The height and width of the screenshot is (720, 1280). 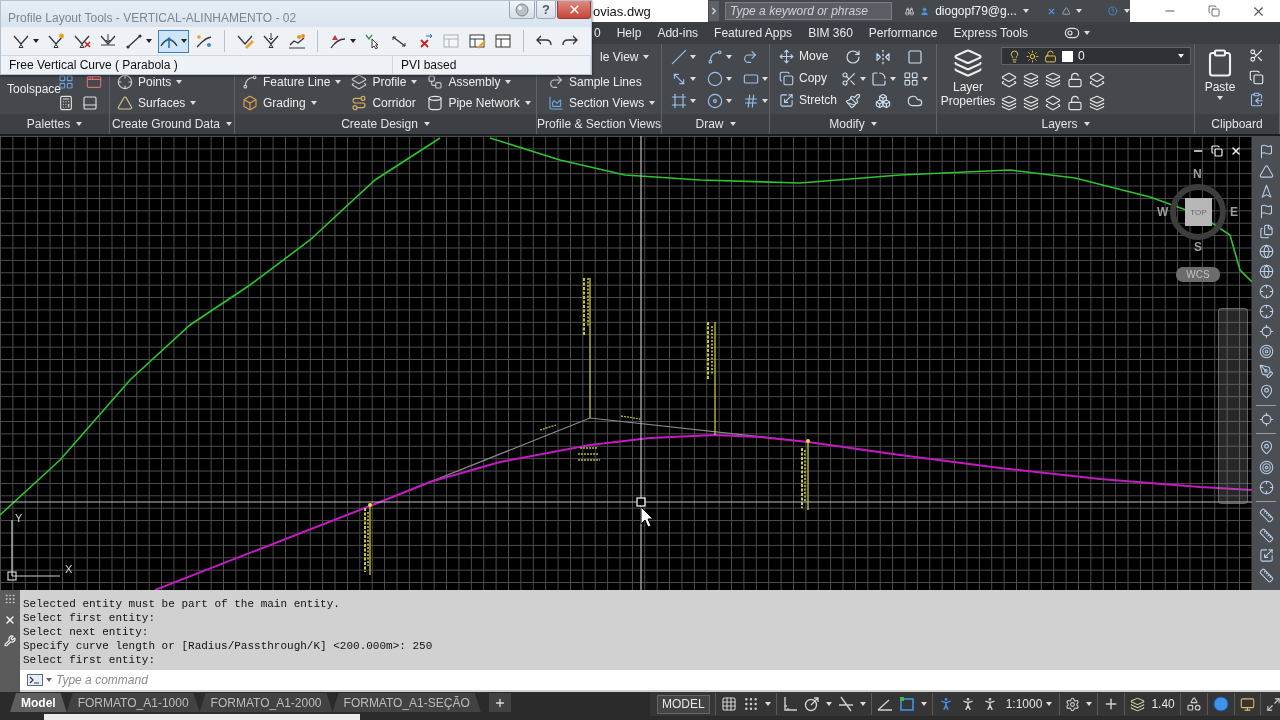 I want to click on area-chart-icon, so click(x=556, y=103).